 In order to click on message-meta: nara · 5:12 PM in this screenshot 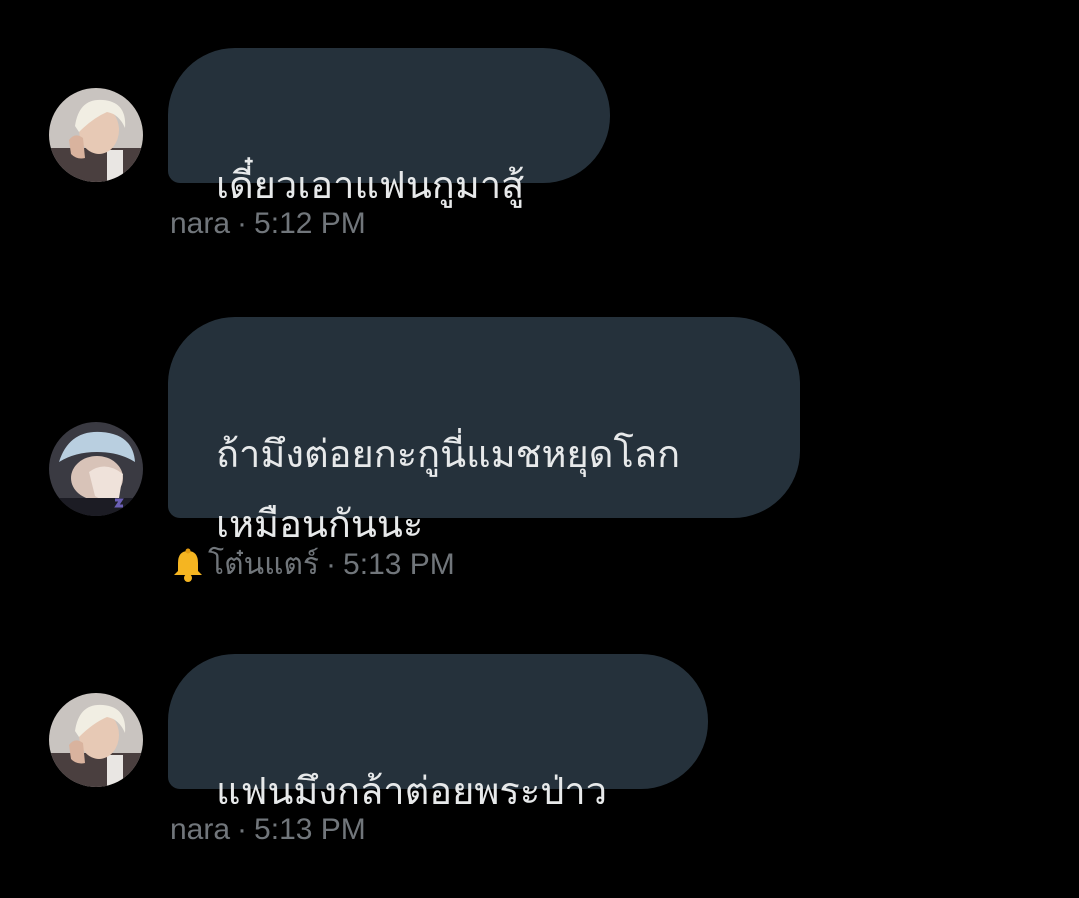, I will do `click(268, 224)`.